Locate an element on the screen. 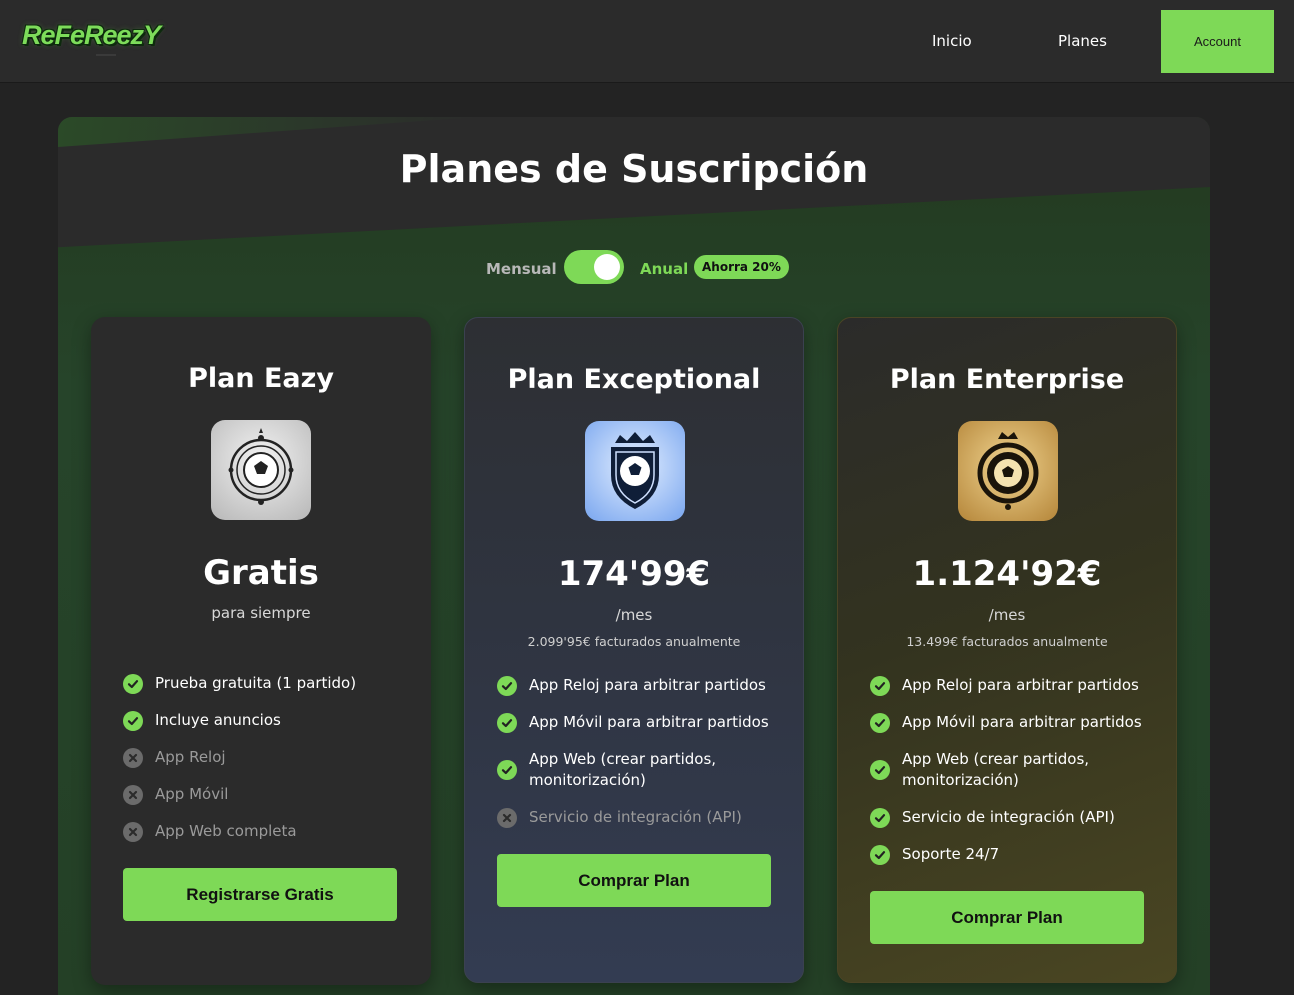 This screenshot has height=995, width=1294. feature-text: App Web completa is located at coordinates (226, 831).